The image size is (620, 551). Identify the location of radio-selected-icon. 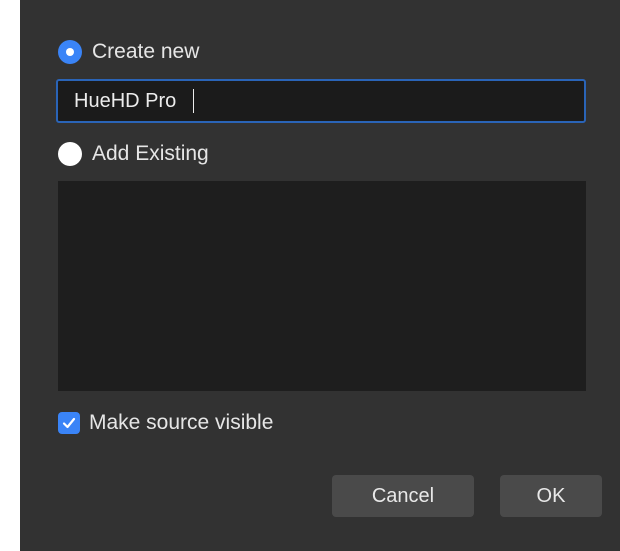
(70, 52).